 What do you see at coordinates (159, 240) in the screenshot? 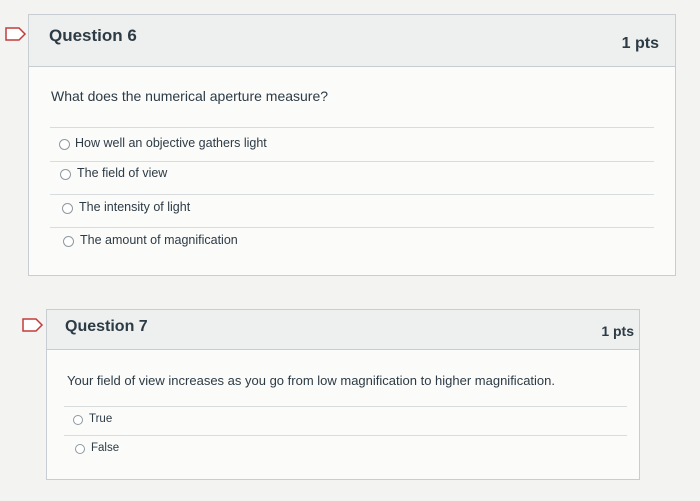
I see `answer-label: The amount of magnification` at bounding box center [159, 240].